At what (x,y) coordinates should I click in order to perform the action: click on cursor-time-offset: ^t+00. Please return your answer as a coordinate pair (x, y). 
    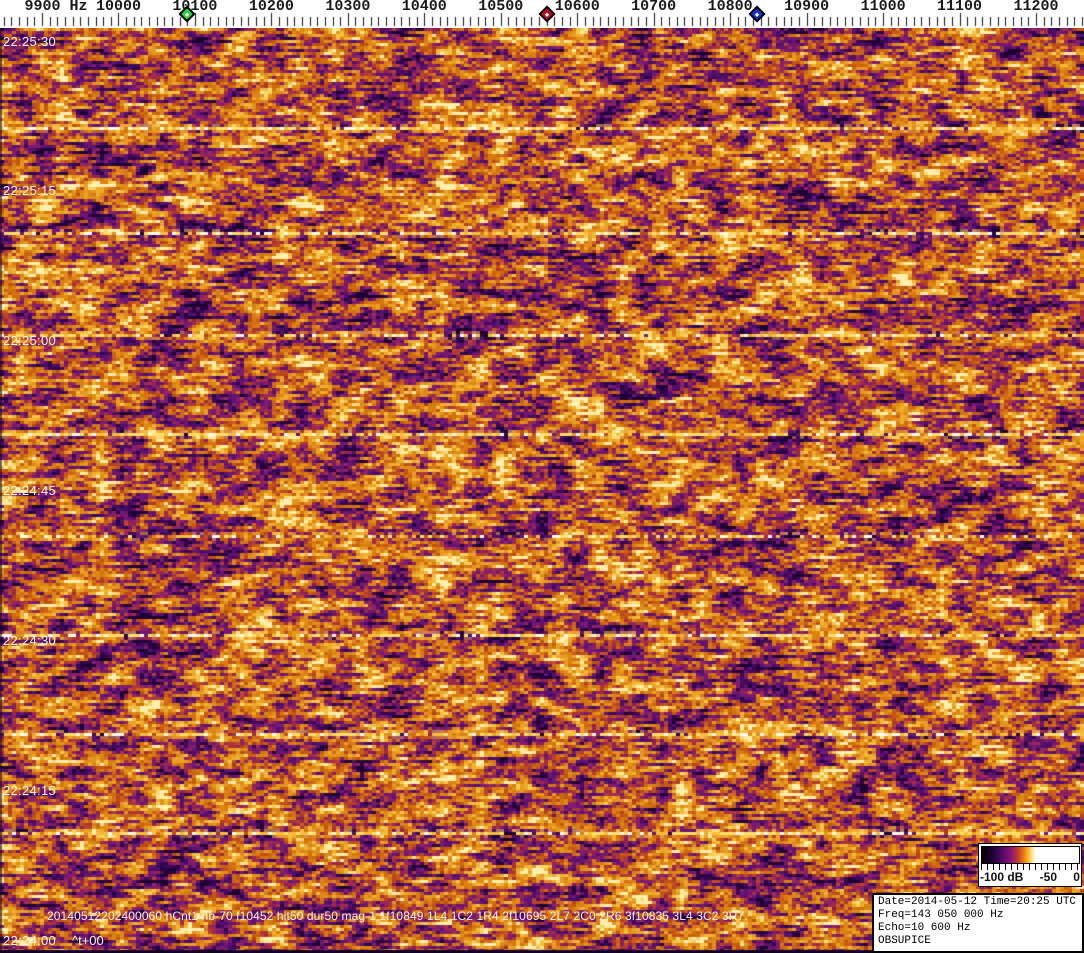
    Looking at the image, I should click on (88, 940).